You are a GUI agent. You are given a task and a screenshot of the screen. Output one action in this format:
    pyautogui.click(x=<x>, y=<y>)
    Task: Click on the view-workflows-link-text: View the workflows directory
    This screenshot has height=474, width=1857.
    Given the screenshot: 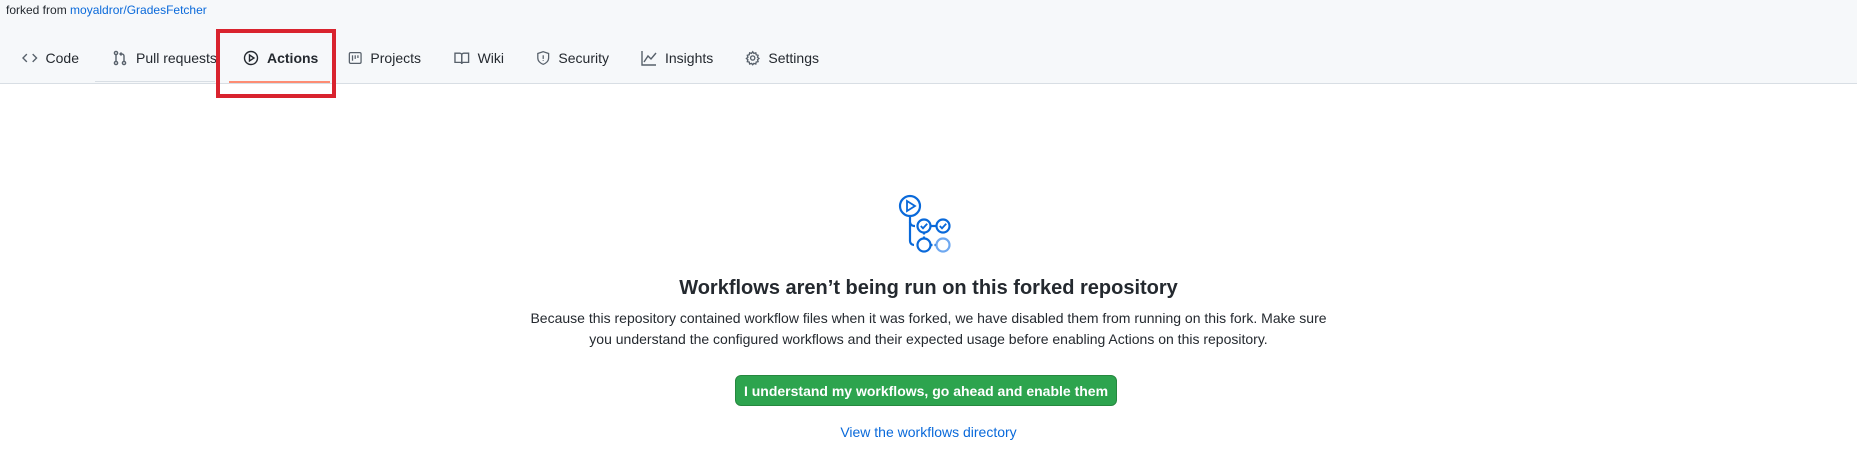 What is the action you would take?
    pyautogui.click(x=928, y=432)
    